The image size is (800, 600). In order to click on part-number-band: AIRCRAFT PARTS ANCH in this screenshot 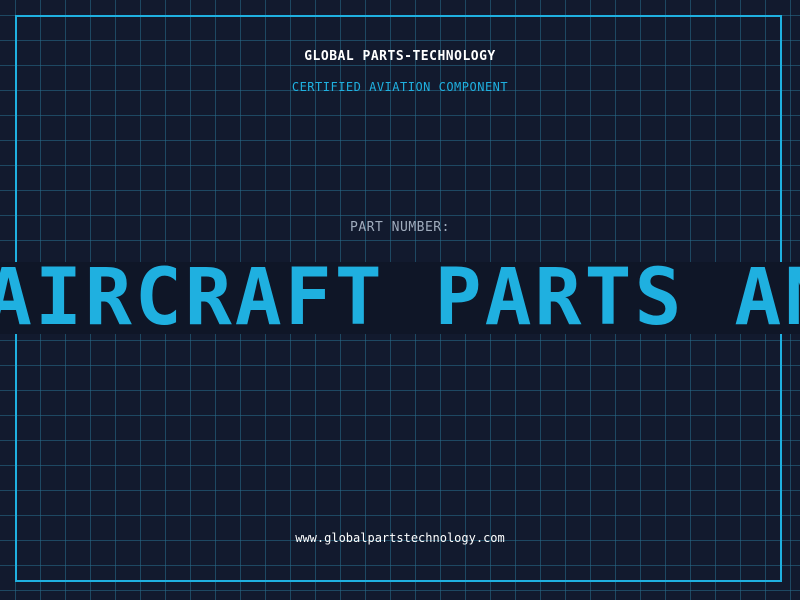, I will do `click(400, 298)`.